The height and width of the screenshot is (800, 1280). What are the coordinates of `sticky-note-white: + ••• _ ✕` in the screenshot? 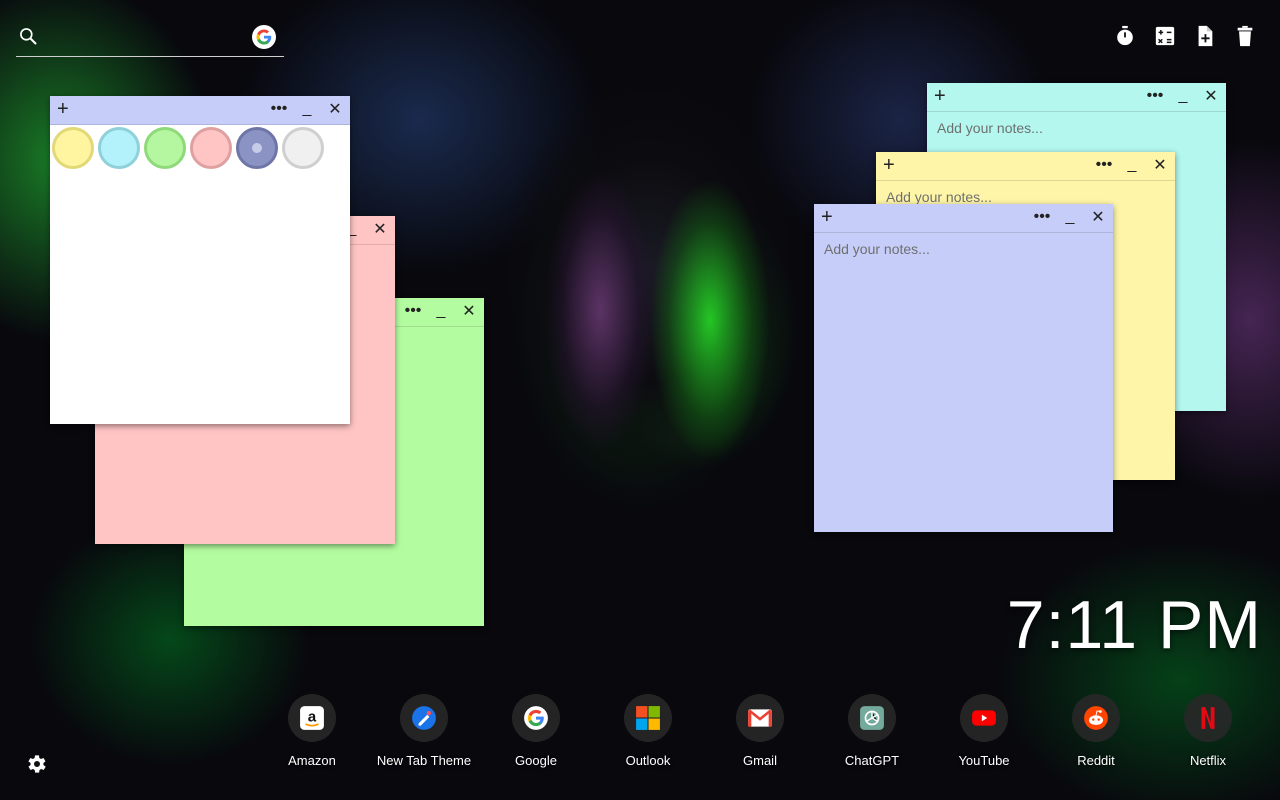 It's located at (200, 260).